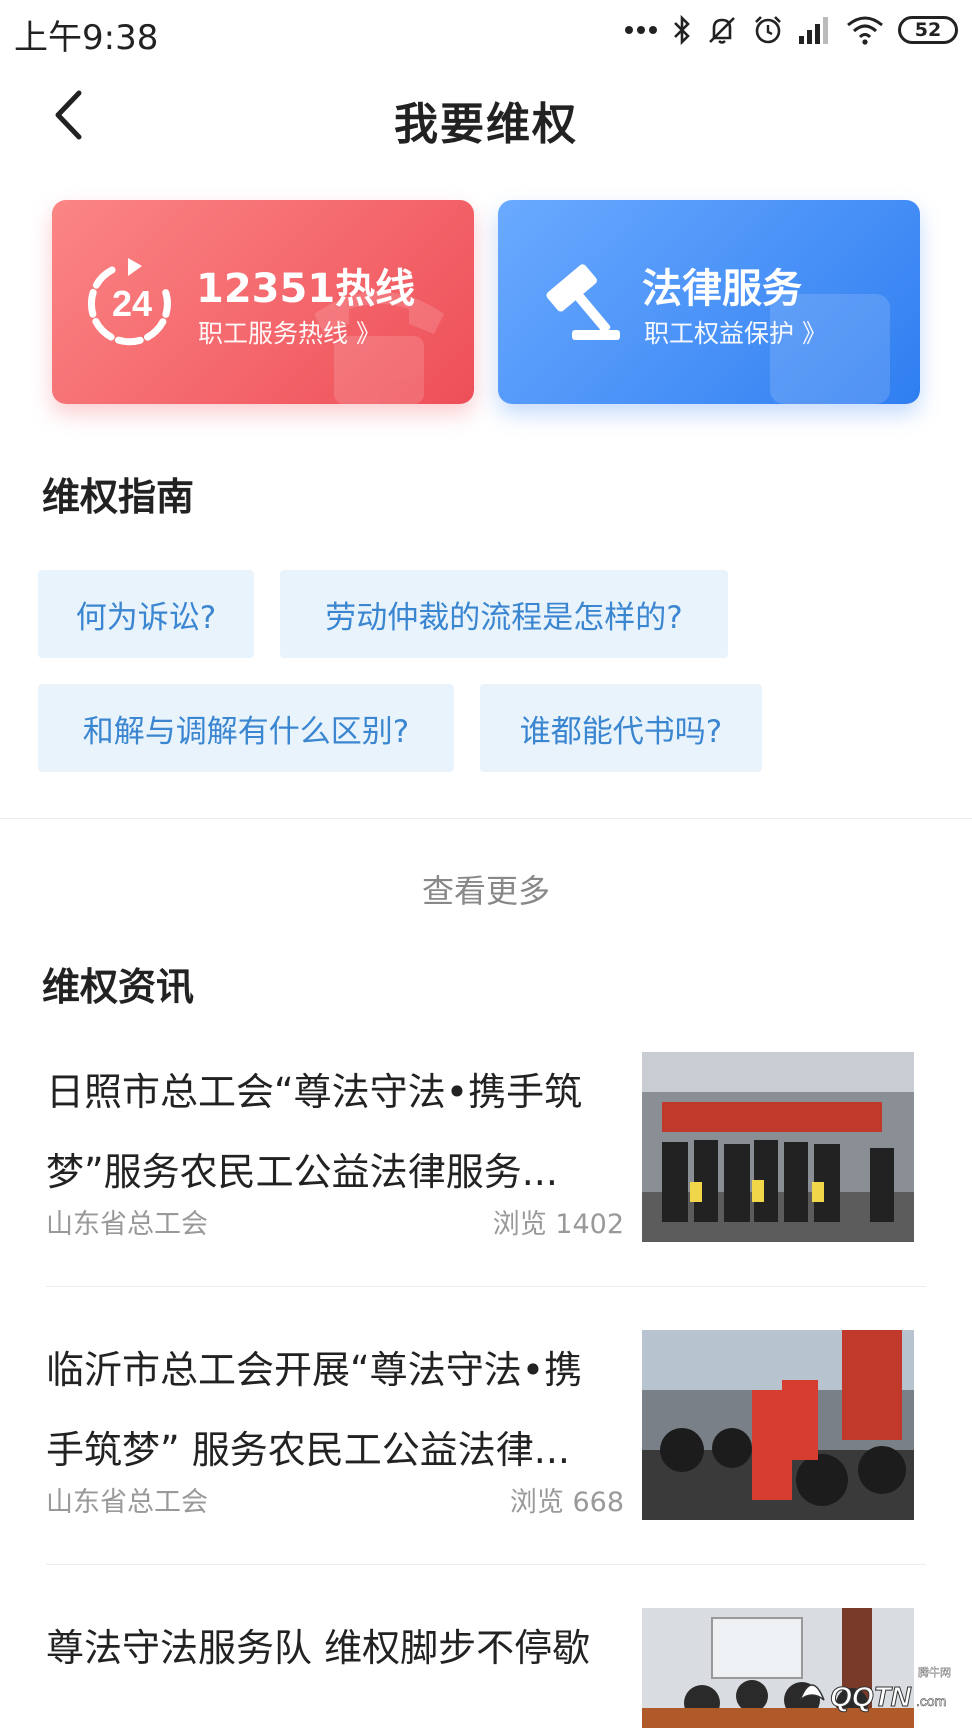  Describe the element at coordinates (722, 30) in the screenshot. I see `mute-icon` at that location.